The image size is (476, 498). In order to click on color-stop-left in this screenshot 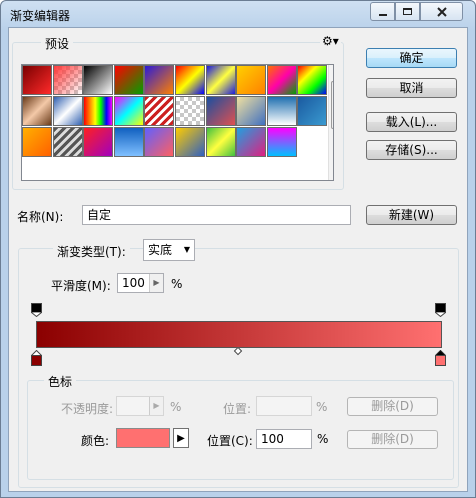, I will do `click(36, 357)`.